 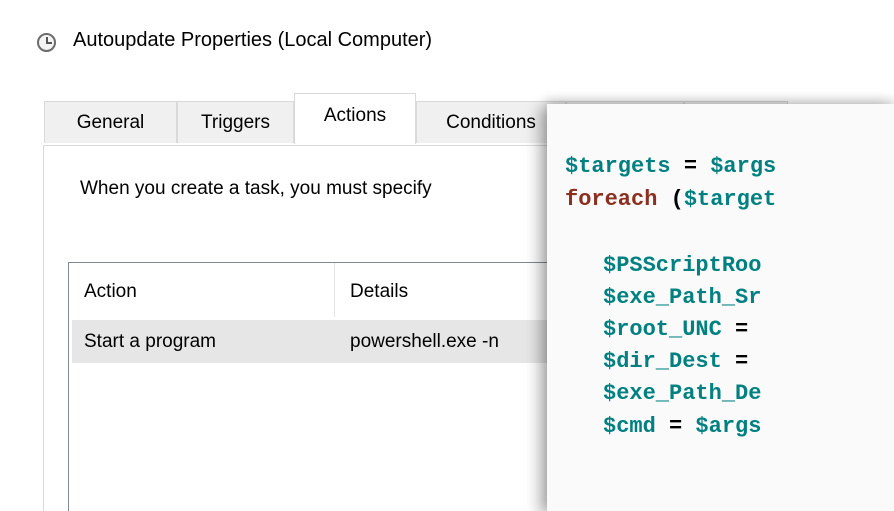 I want to click on code-line: $root_UNC =, so click(x=675, y=329).